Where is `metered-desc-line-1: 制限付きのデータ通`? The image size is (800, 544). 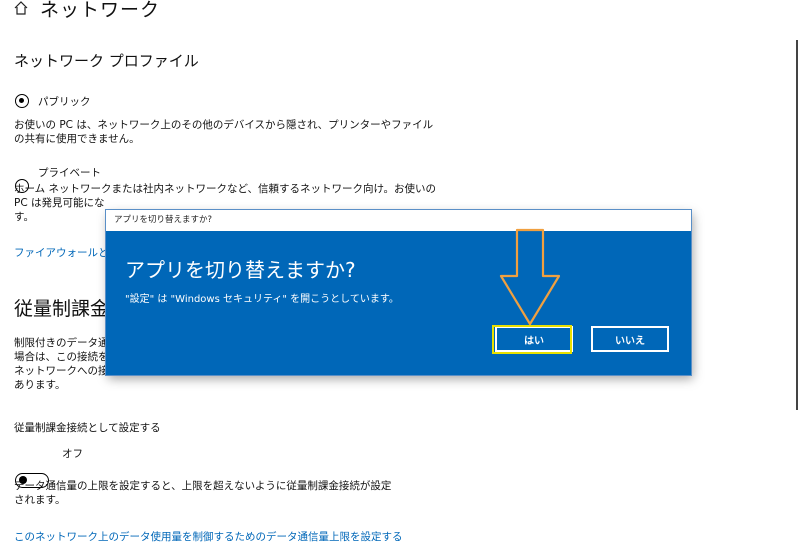 metered-desc-line-1: 制限付きのデータ通 is located at coordinates (61, 343).